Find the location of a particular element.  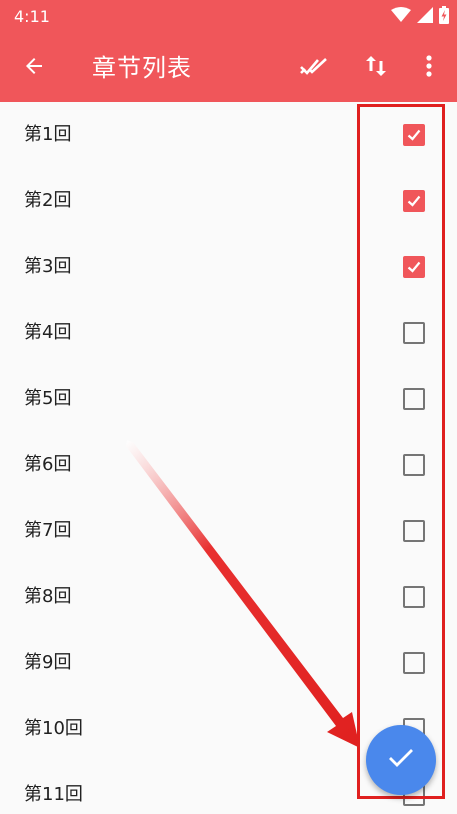

status-icons is located at coordinates (420, 17).